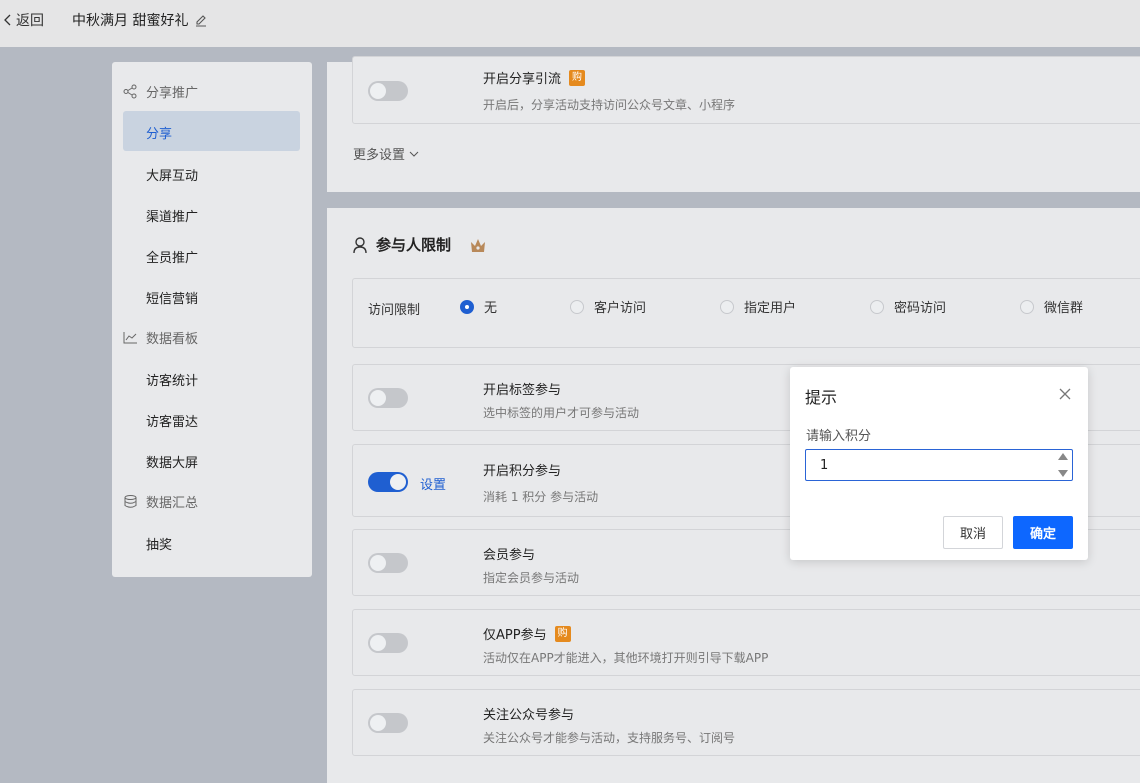 This screenshot has height=783, width=1140. I want to click on row-title: 会员参与, so click(509, 555).